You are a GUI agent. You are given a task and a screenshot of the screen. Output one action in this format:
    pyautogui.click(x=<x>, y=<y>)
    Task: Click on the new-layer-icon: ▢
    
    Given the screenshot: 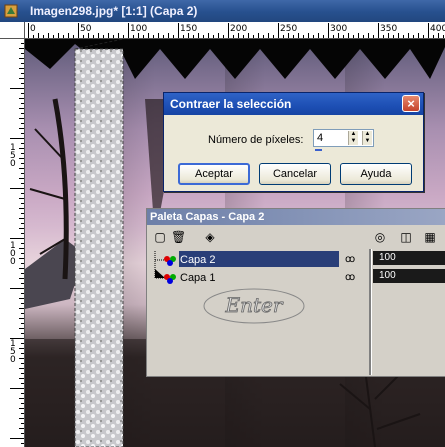 What is the action you would take?
    pyautogui.click(x=160, y=237)
    